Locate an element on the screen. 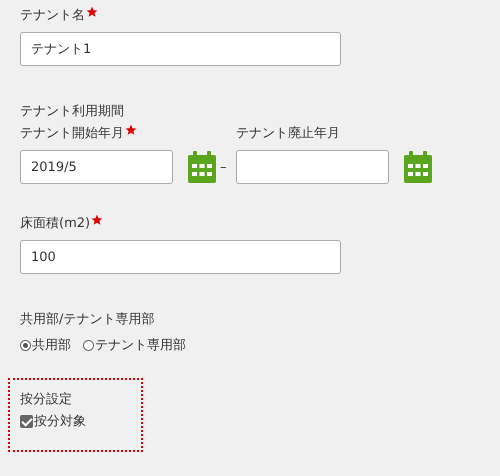 This screenshot has width=500, height=476. field-label: テナント廃止年月 is located at coordinates (288, 133).